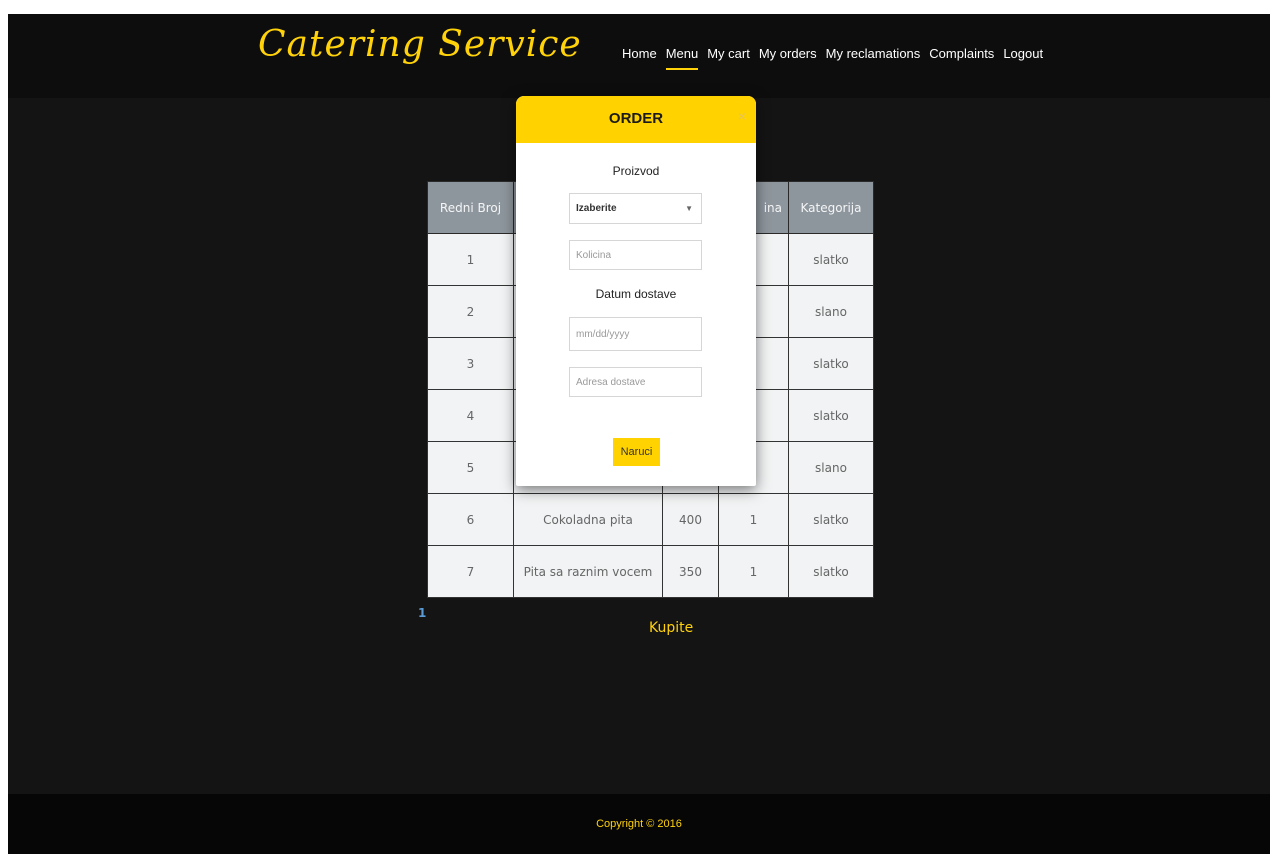 This screenshot has height=854, width=1278. What do you see at coordinates (470, 571) in the screenshot?
I see `cell-number: 7` at bounding box center [470, 571].